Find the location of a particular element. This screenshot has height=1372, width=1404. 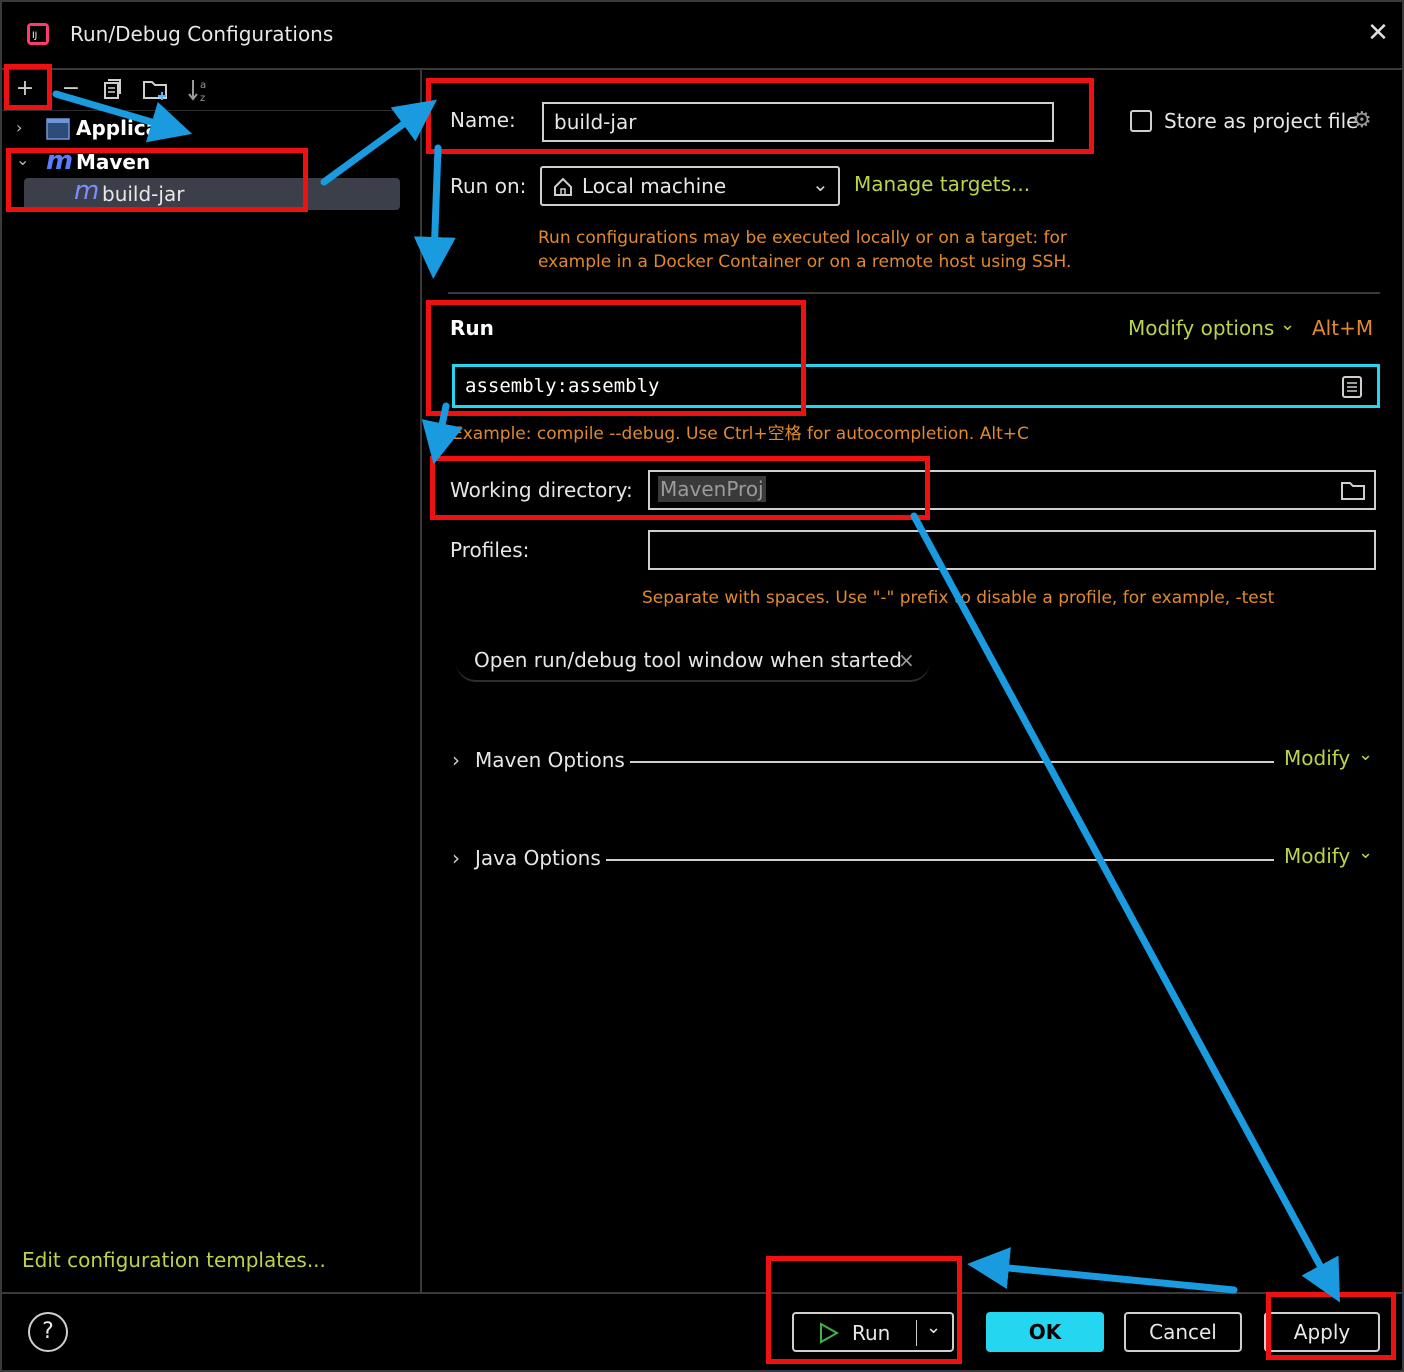

arrow-add-to-application is located at coordinates (122, 116).